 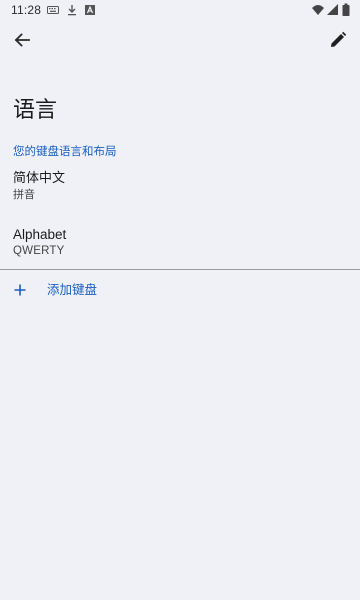 What do you see at coordinates (333, 10) in the screenshot?
I see `signal-icon` at bounding box center [333, 10].